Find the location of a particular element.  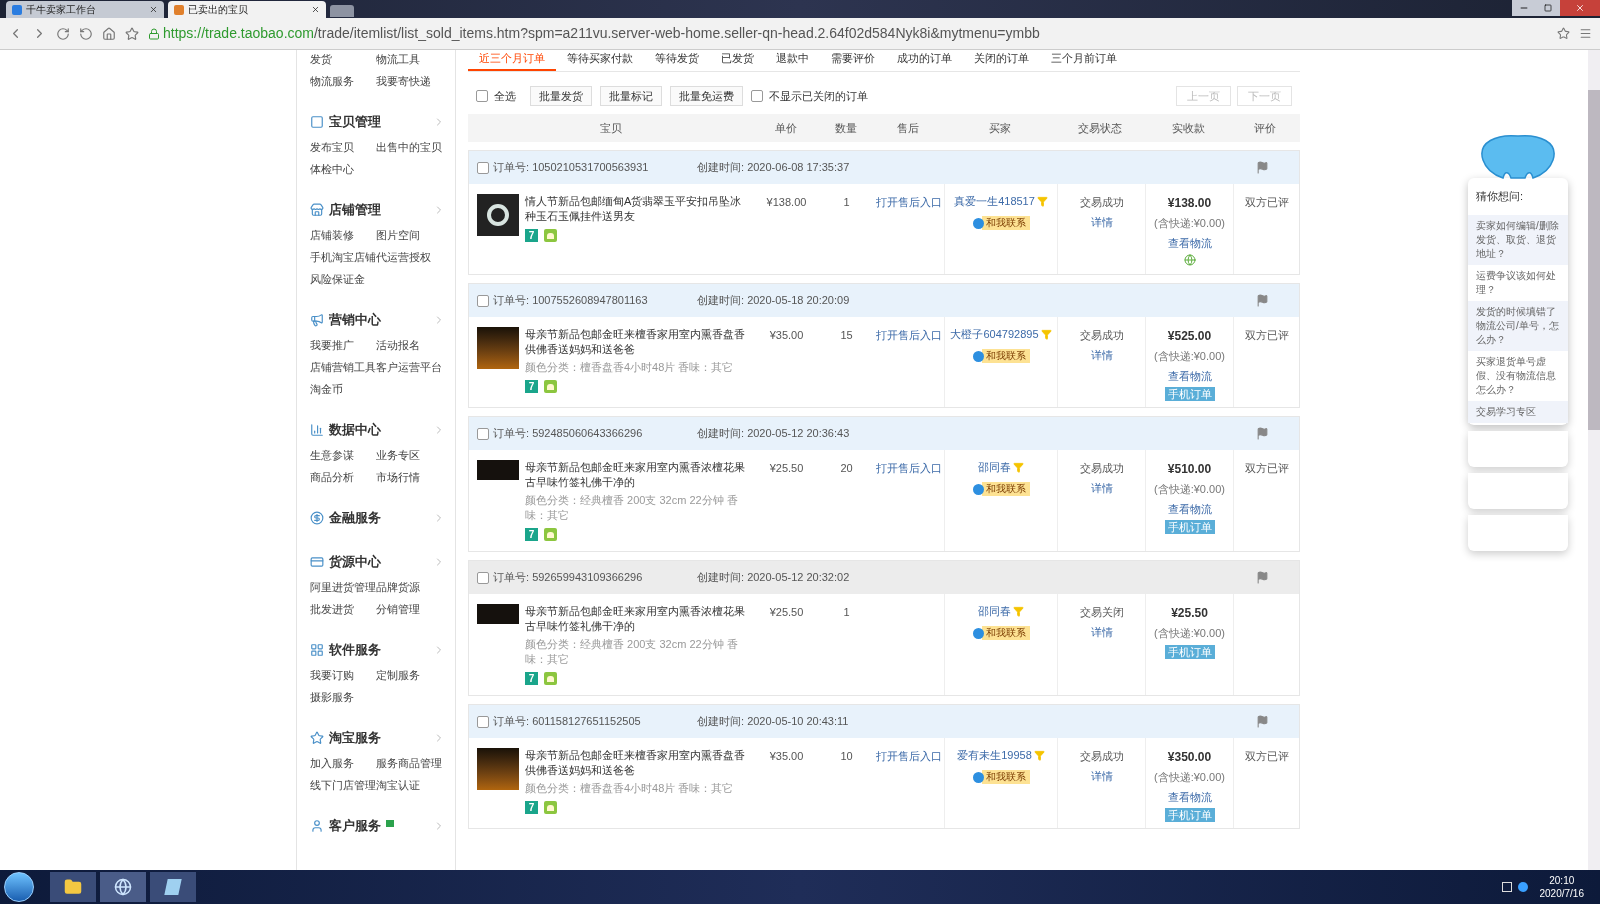

sidebar-link: 定制服务 is located at coordinates (410, 675).